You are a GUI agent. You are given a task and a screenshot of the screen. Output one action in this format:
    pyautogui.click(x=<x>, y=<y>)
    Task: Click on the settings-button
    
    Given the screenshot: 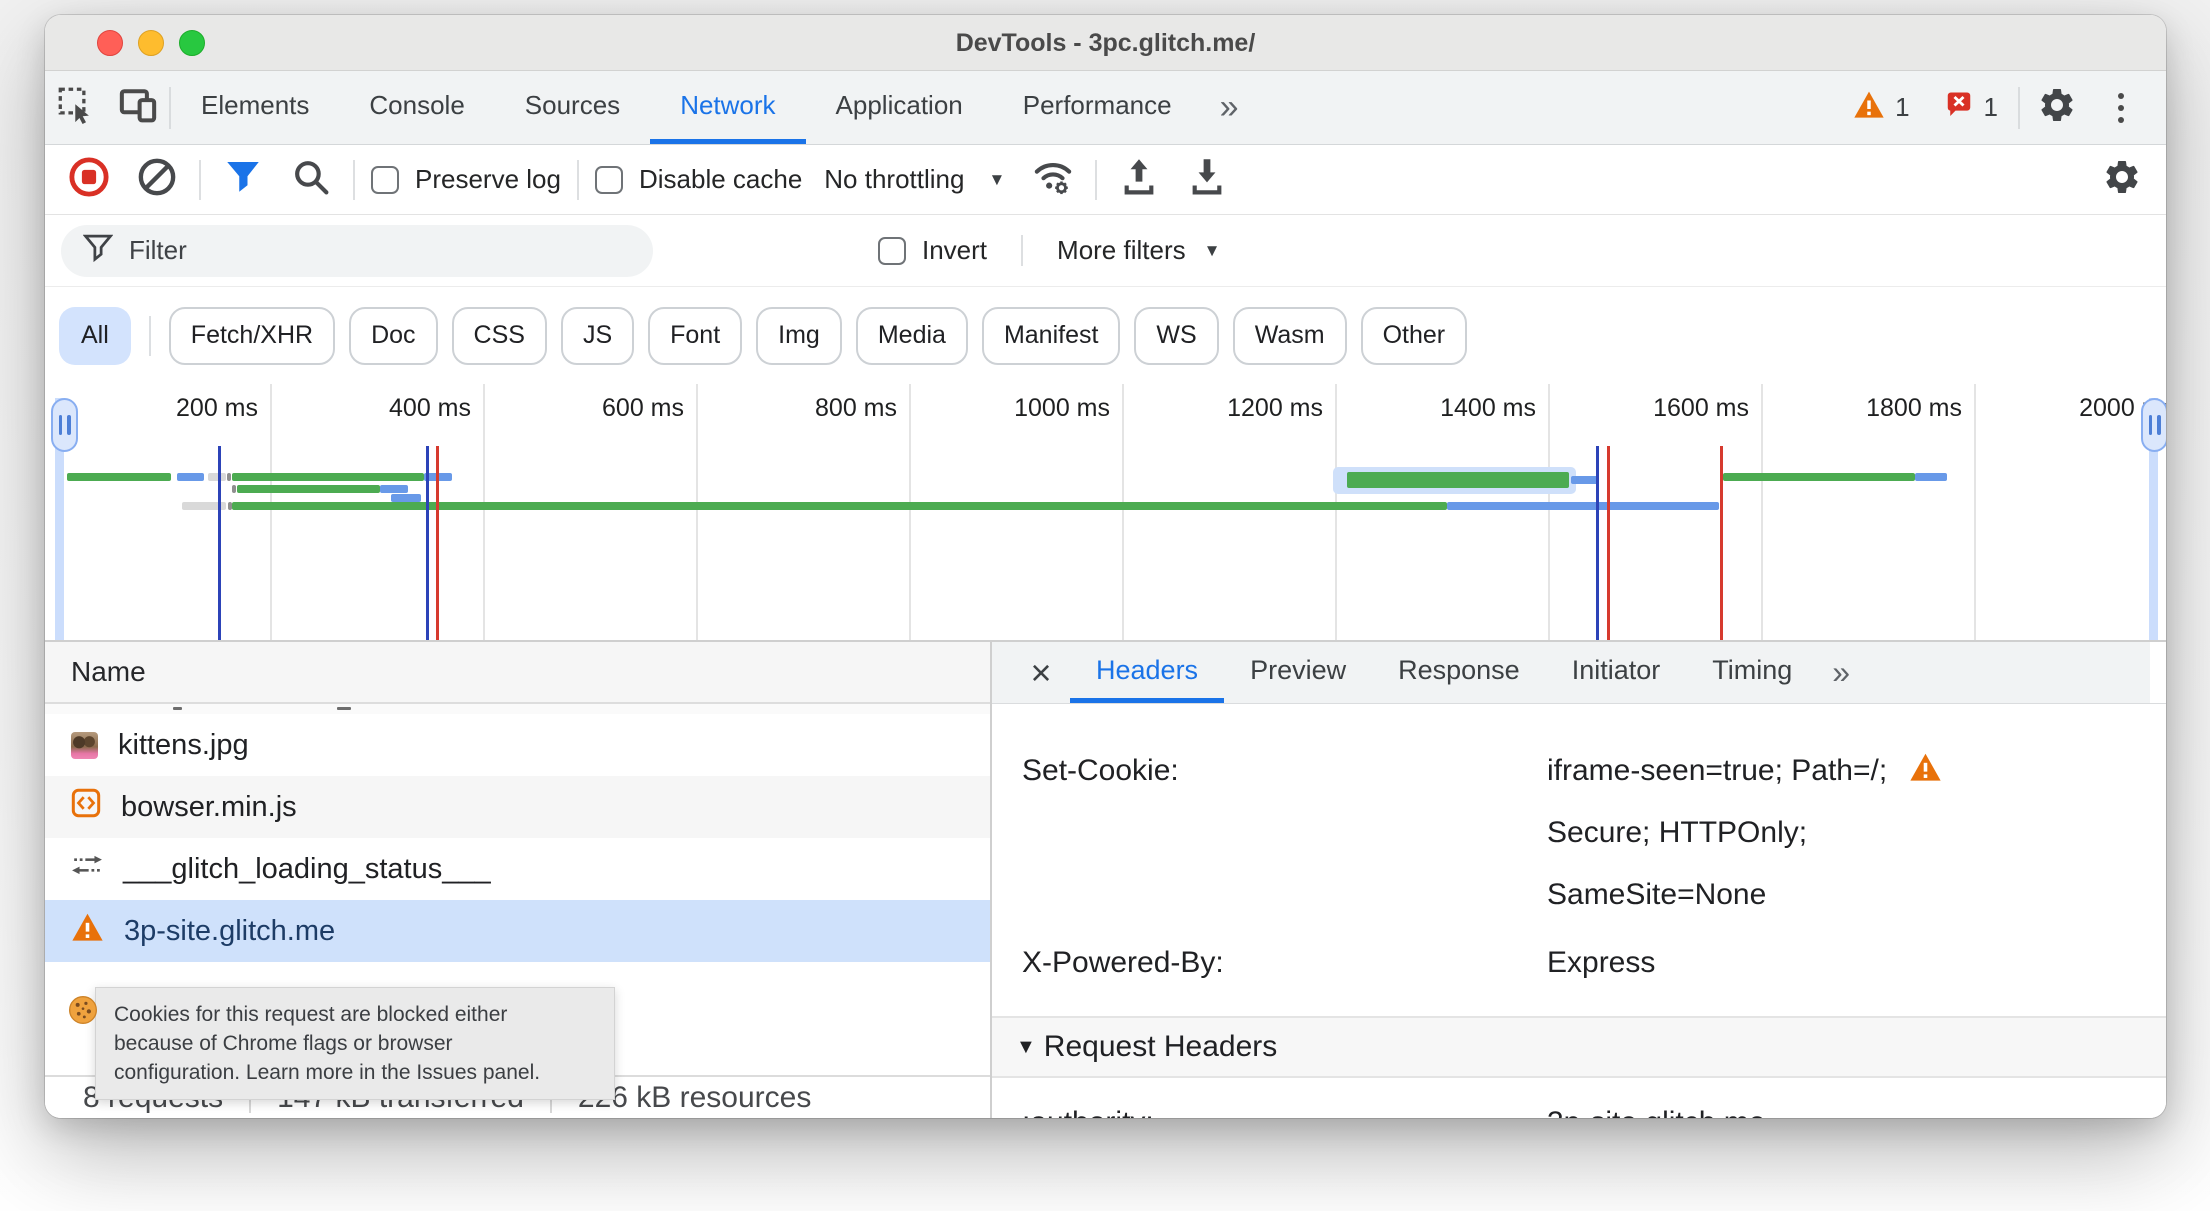 What is the action you would take?
    pyautogui.click(x=2057, y=107)
    